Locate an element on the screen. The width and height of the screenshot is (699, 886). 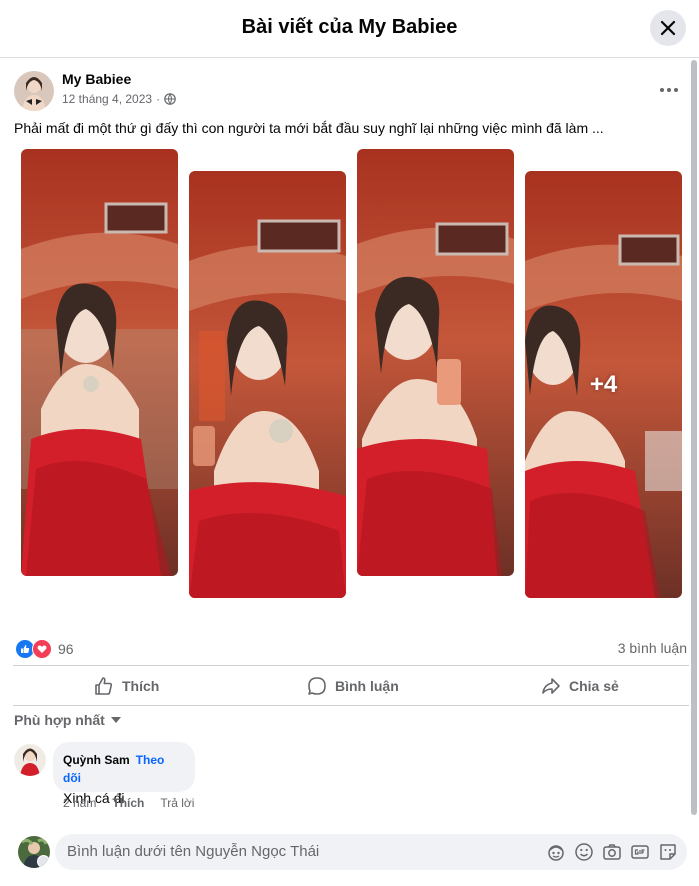
comment-author: Quỳnh Sam is located at coordinates (96, 760).